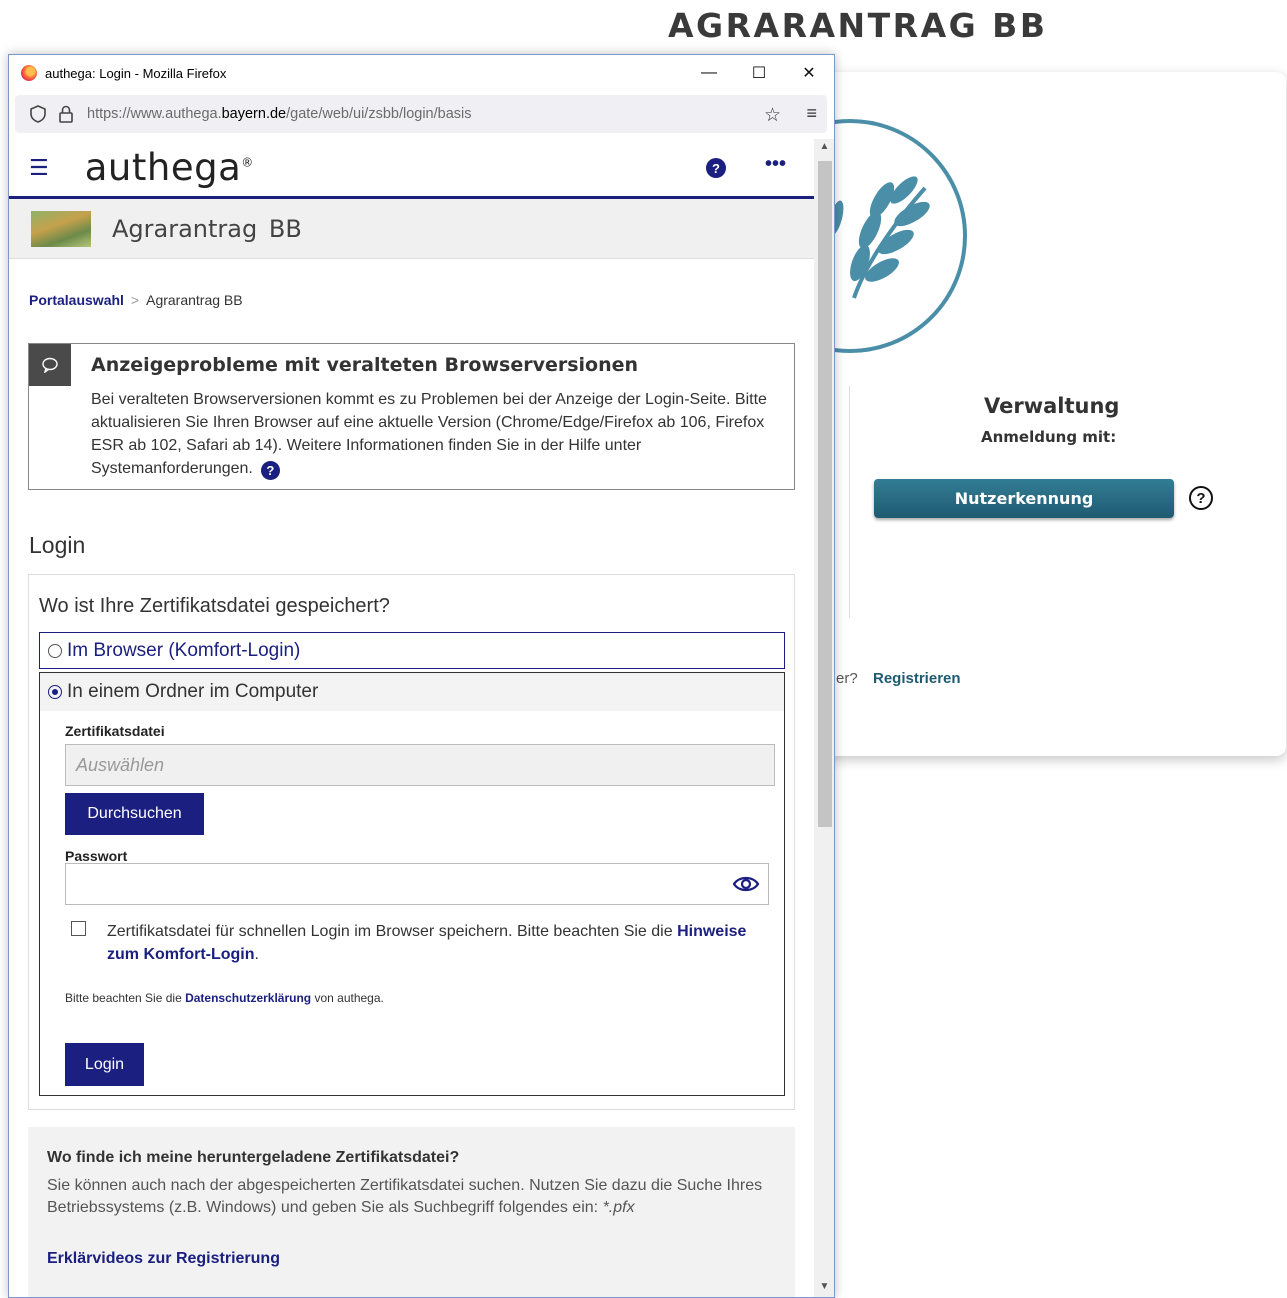 The image size is (1287, 1298). Describe the element at coordinates (858, 25) in the screenshot. I see `page-heading: AGRARANTRAG BB` at that location.